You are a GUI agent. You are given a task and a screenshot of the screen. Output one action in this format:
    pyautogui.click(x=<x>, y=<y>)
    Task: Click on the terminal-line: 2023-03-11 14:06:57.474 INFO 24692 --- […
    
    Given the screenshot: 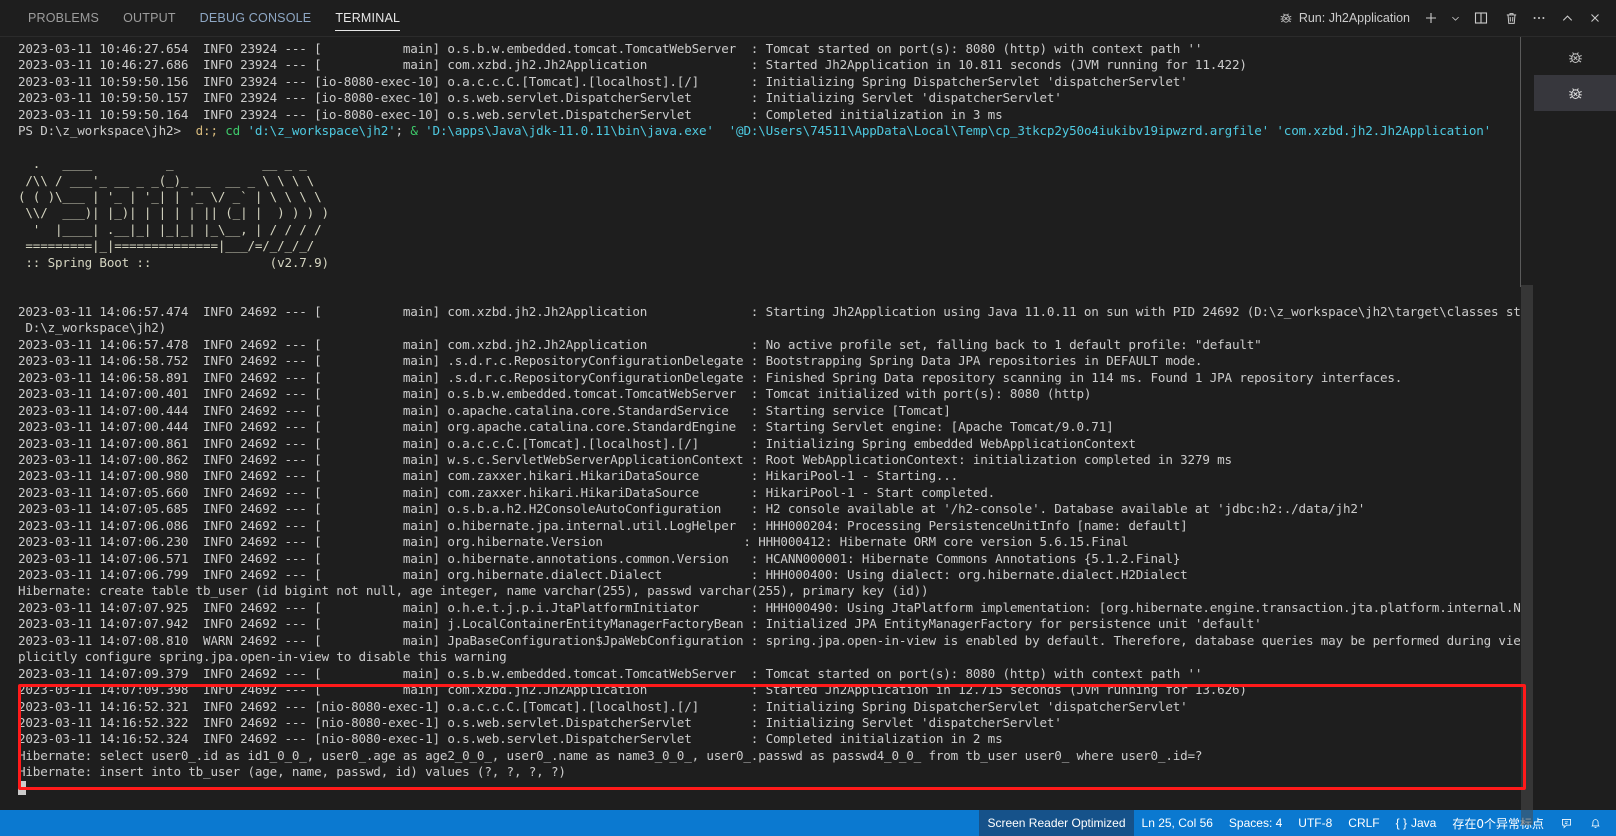 What is the action you would take?
    pyautogui.click(x=769, y=312)
    